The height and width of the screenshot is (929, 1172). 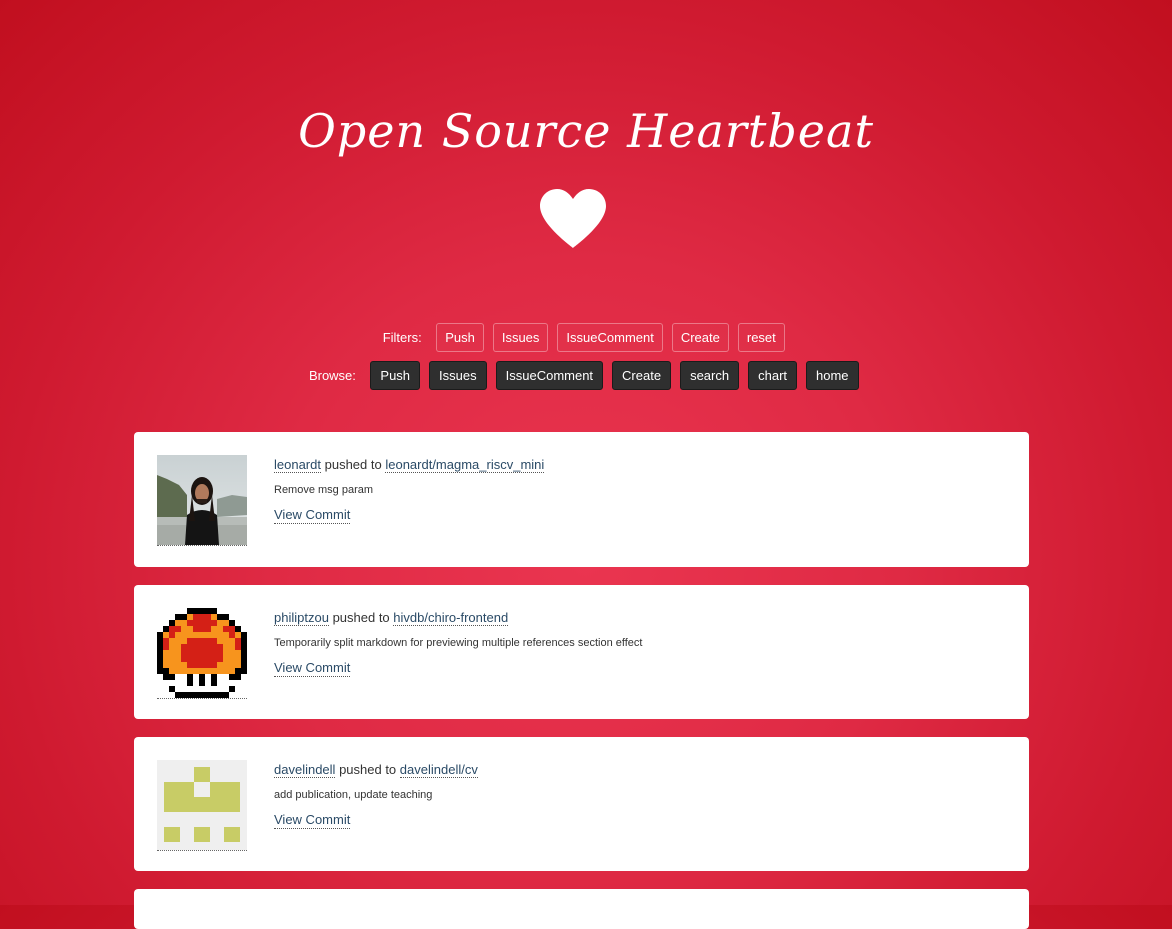 I want to click on filter-issues-button: Issues, so click(x=520, y=337).